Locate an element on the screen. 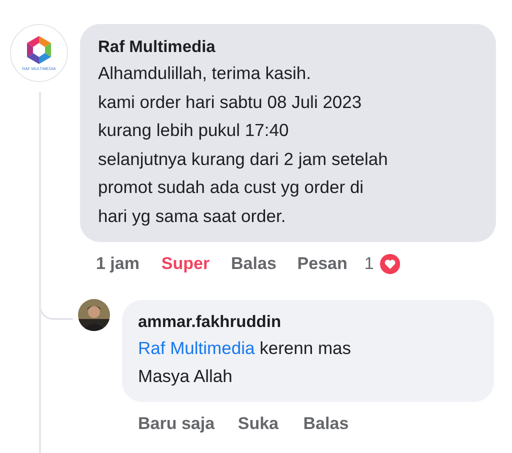 The width and height of the screenshot is (512, 453). author-name: Raf Multimedia is located at coordinates (289, 47).